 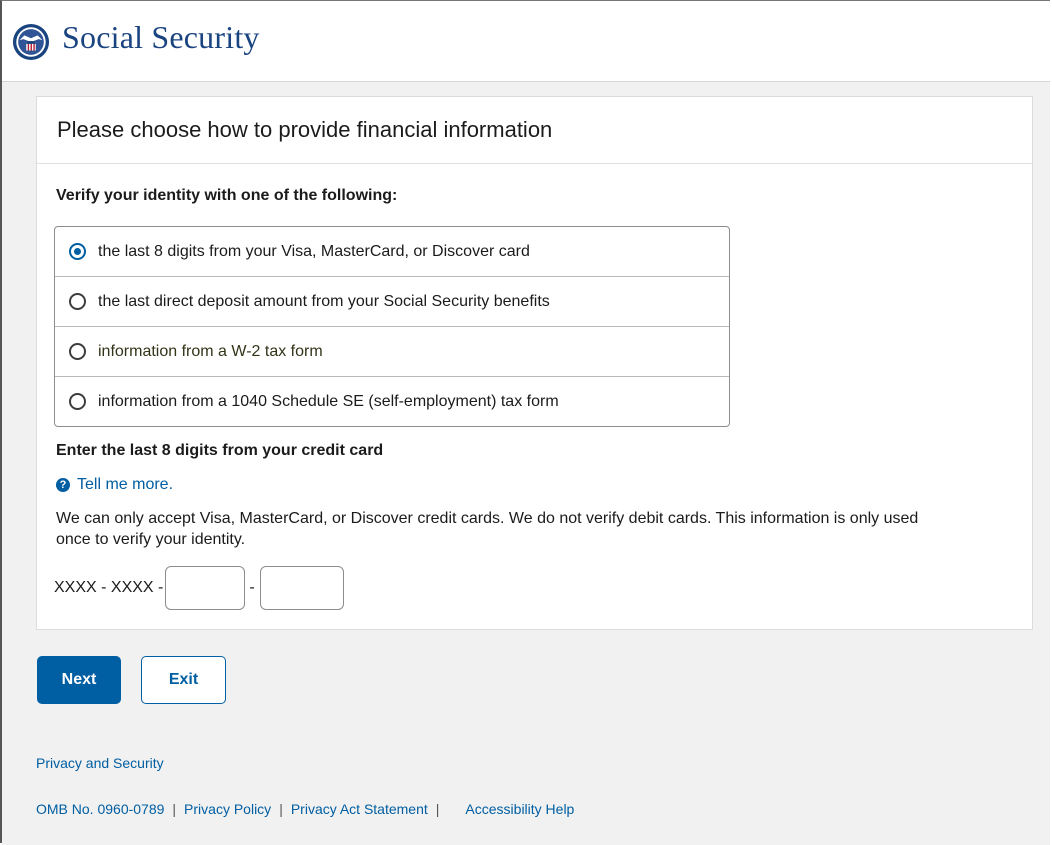 What do you see at coordinates (77, 301) in the screenshot?
I see `radio-direct-deposit` at bounding box center [77, 301].